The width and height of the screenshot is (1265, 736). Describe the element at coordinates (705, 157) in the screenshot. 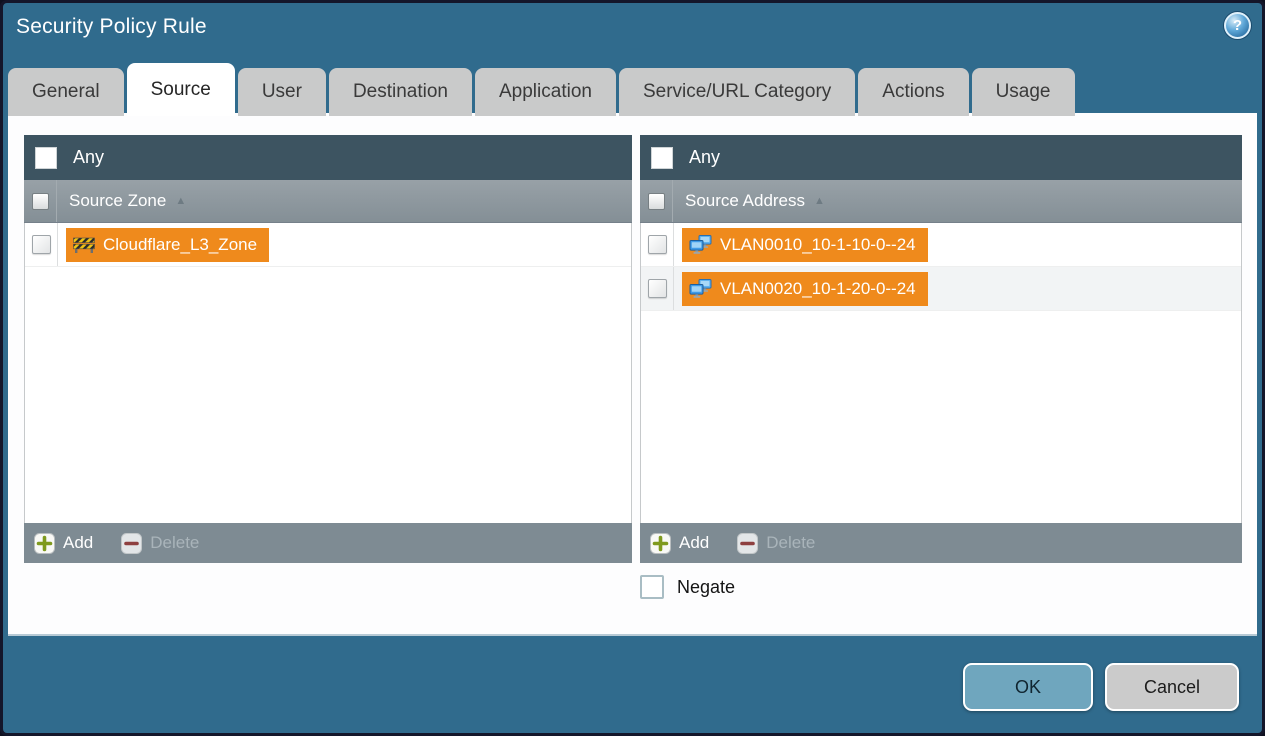

I see `source-address-any-label: Any` at that location.